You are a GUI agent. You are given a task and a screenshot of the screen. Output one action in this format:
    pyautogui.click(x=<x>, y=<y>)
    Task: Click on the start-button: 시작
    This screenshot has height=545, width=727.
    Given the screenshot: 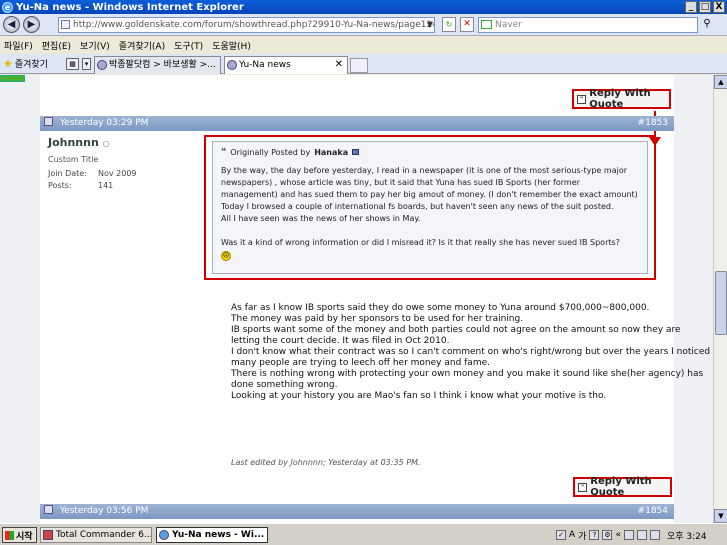 What is the action you would take?
    pyautogui.click(x=19, y=535)
    